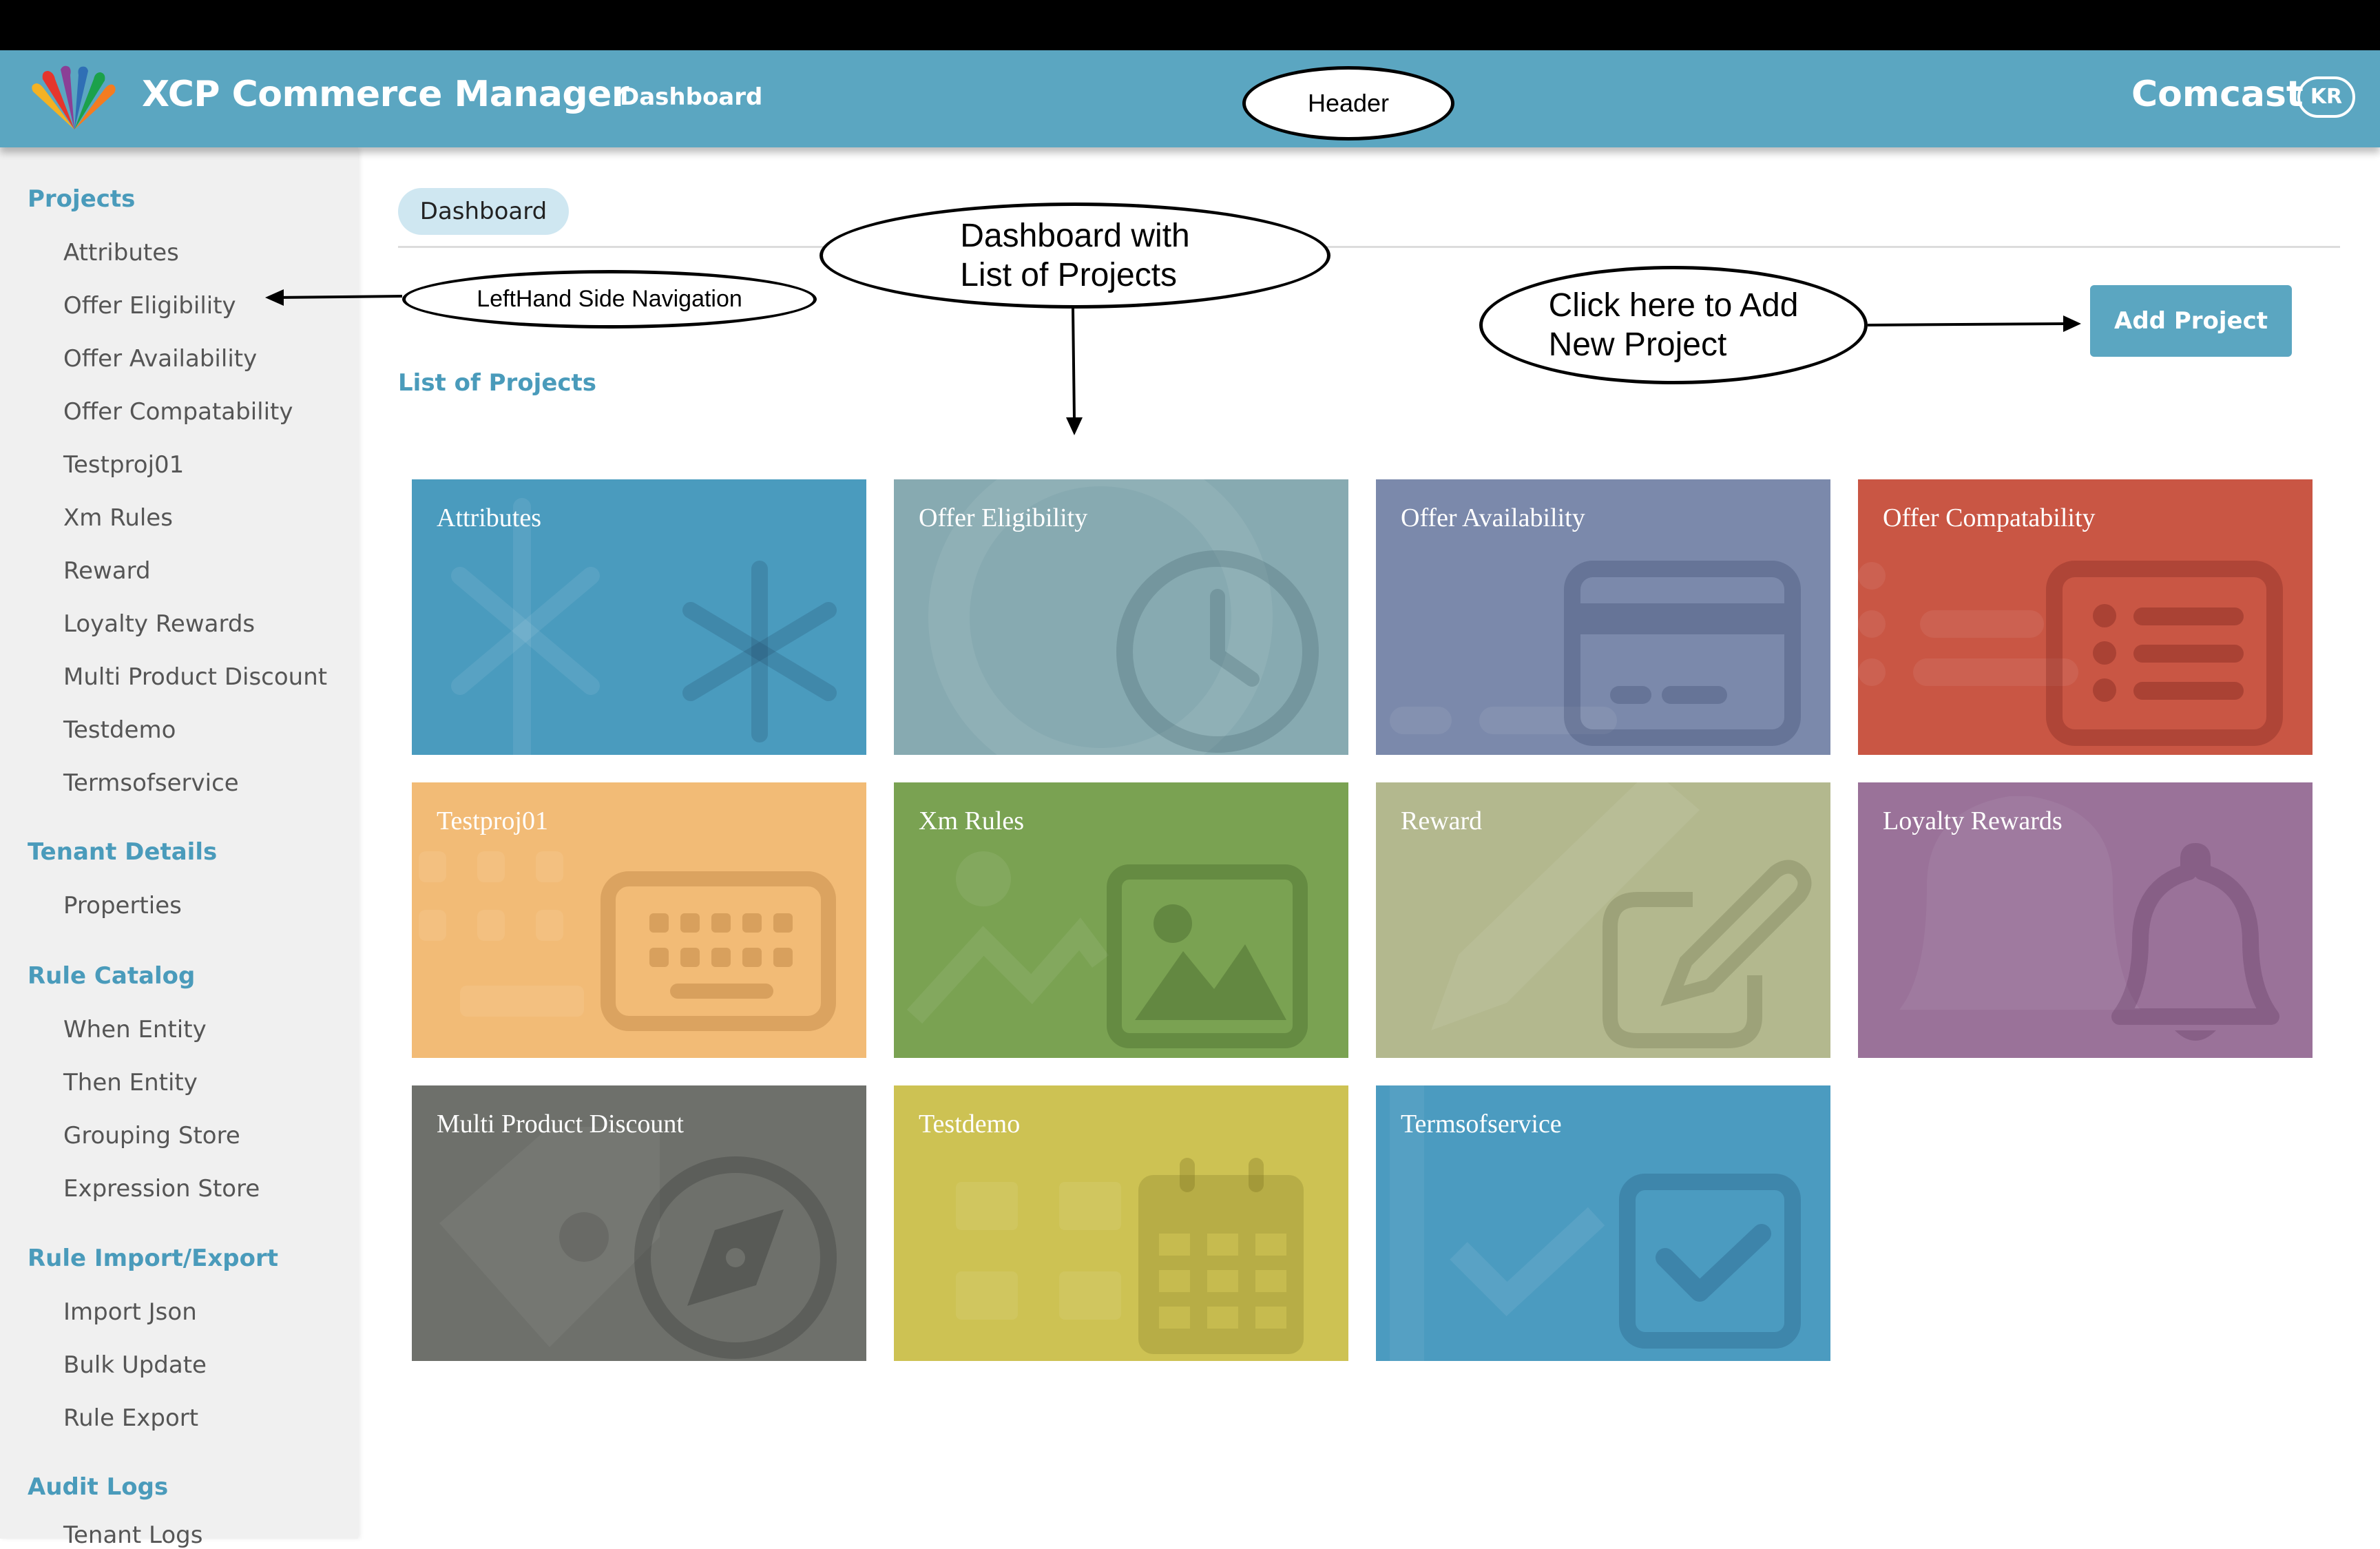 This screenshot has width=2380, height=1549. What do you see at coordinates (98, 1487) in the screenshot?
I see `sidebar-section-audit-logs: Audit Logs` at bounding box center [98, 1487].